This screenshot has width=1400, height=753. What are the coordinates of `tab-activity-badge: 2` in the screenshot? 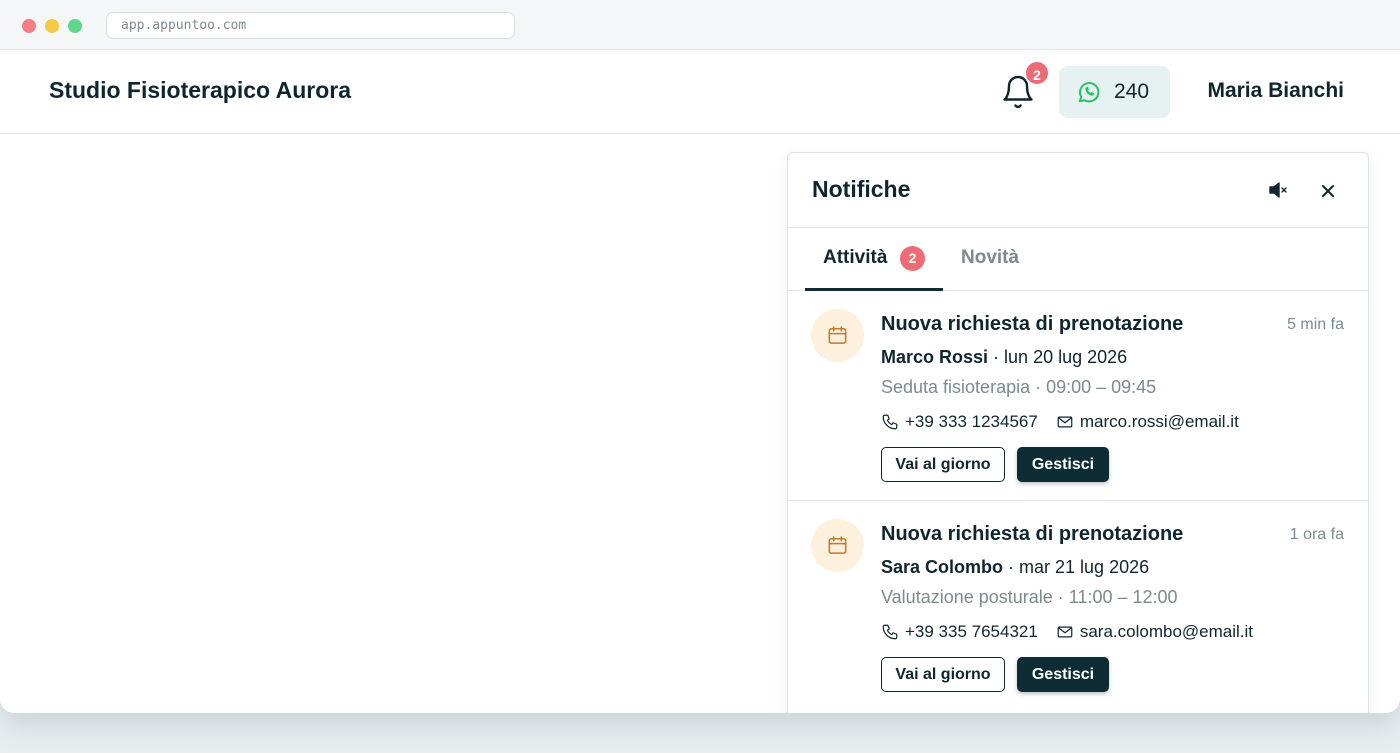 It's located at (912, 258).